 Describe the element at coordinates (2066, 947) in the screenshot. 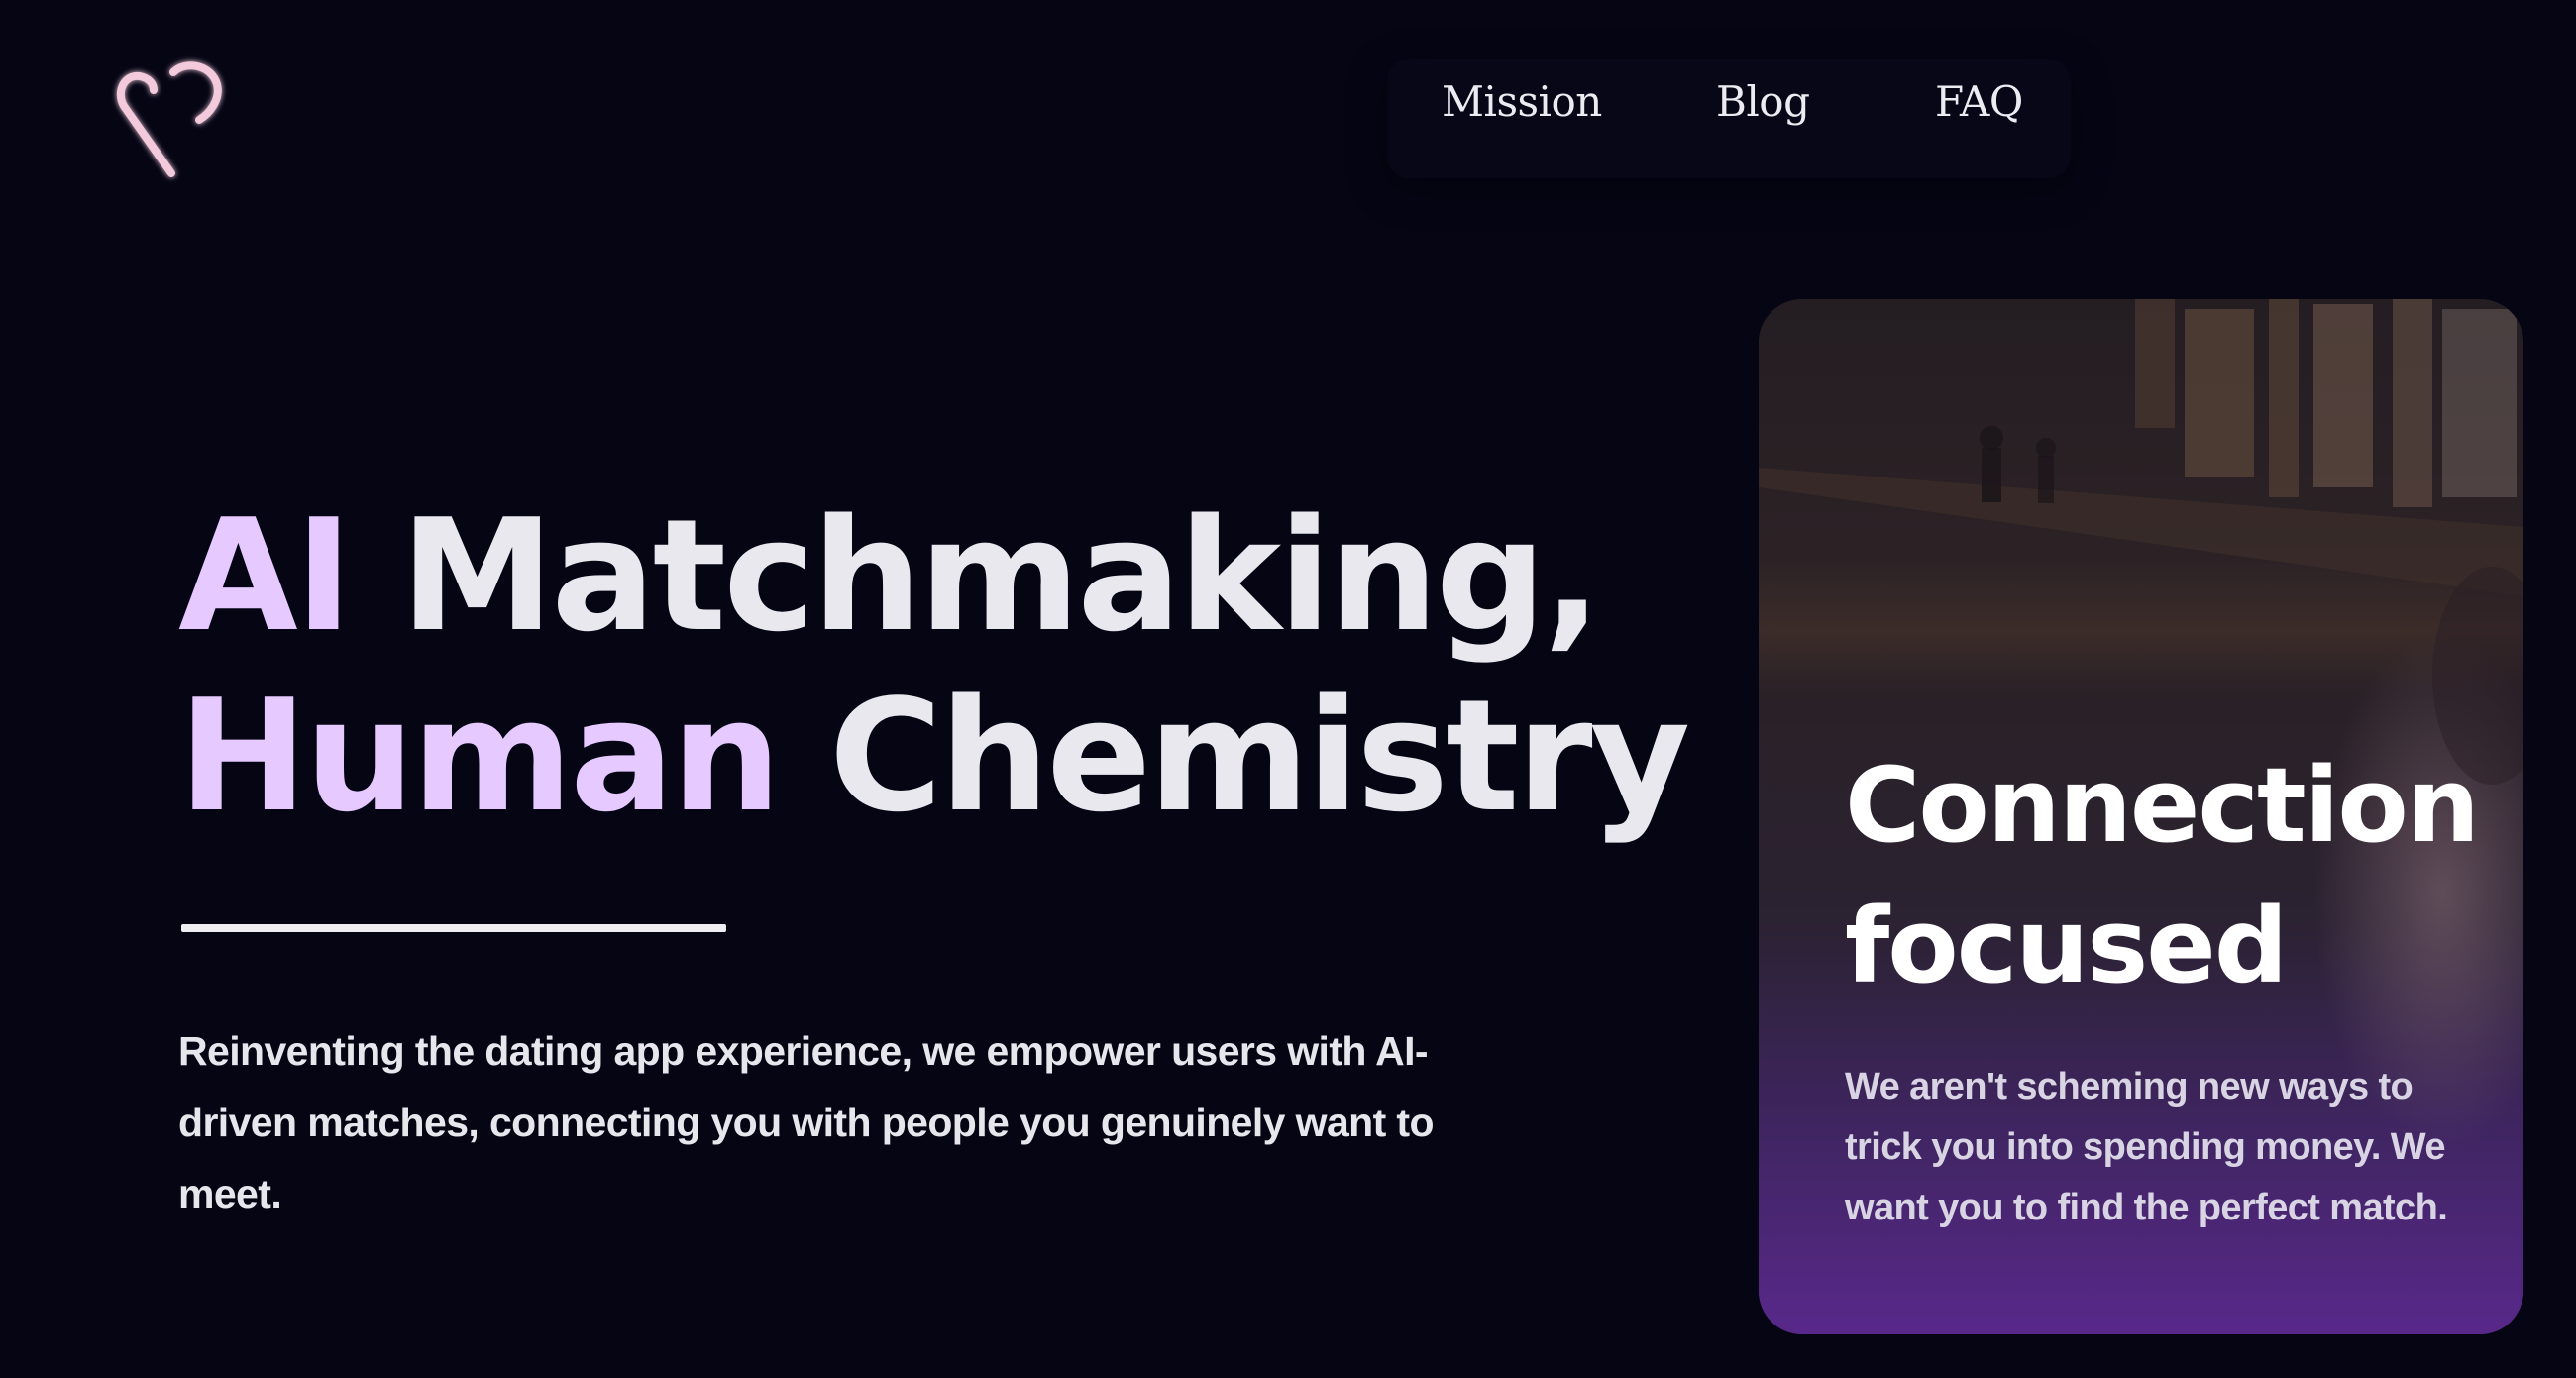

I see `card-title-line-2: focused` at that location.